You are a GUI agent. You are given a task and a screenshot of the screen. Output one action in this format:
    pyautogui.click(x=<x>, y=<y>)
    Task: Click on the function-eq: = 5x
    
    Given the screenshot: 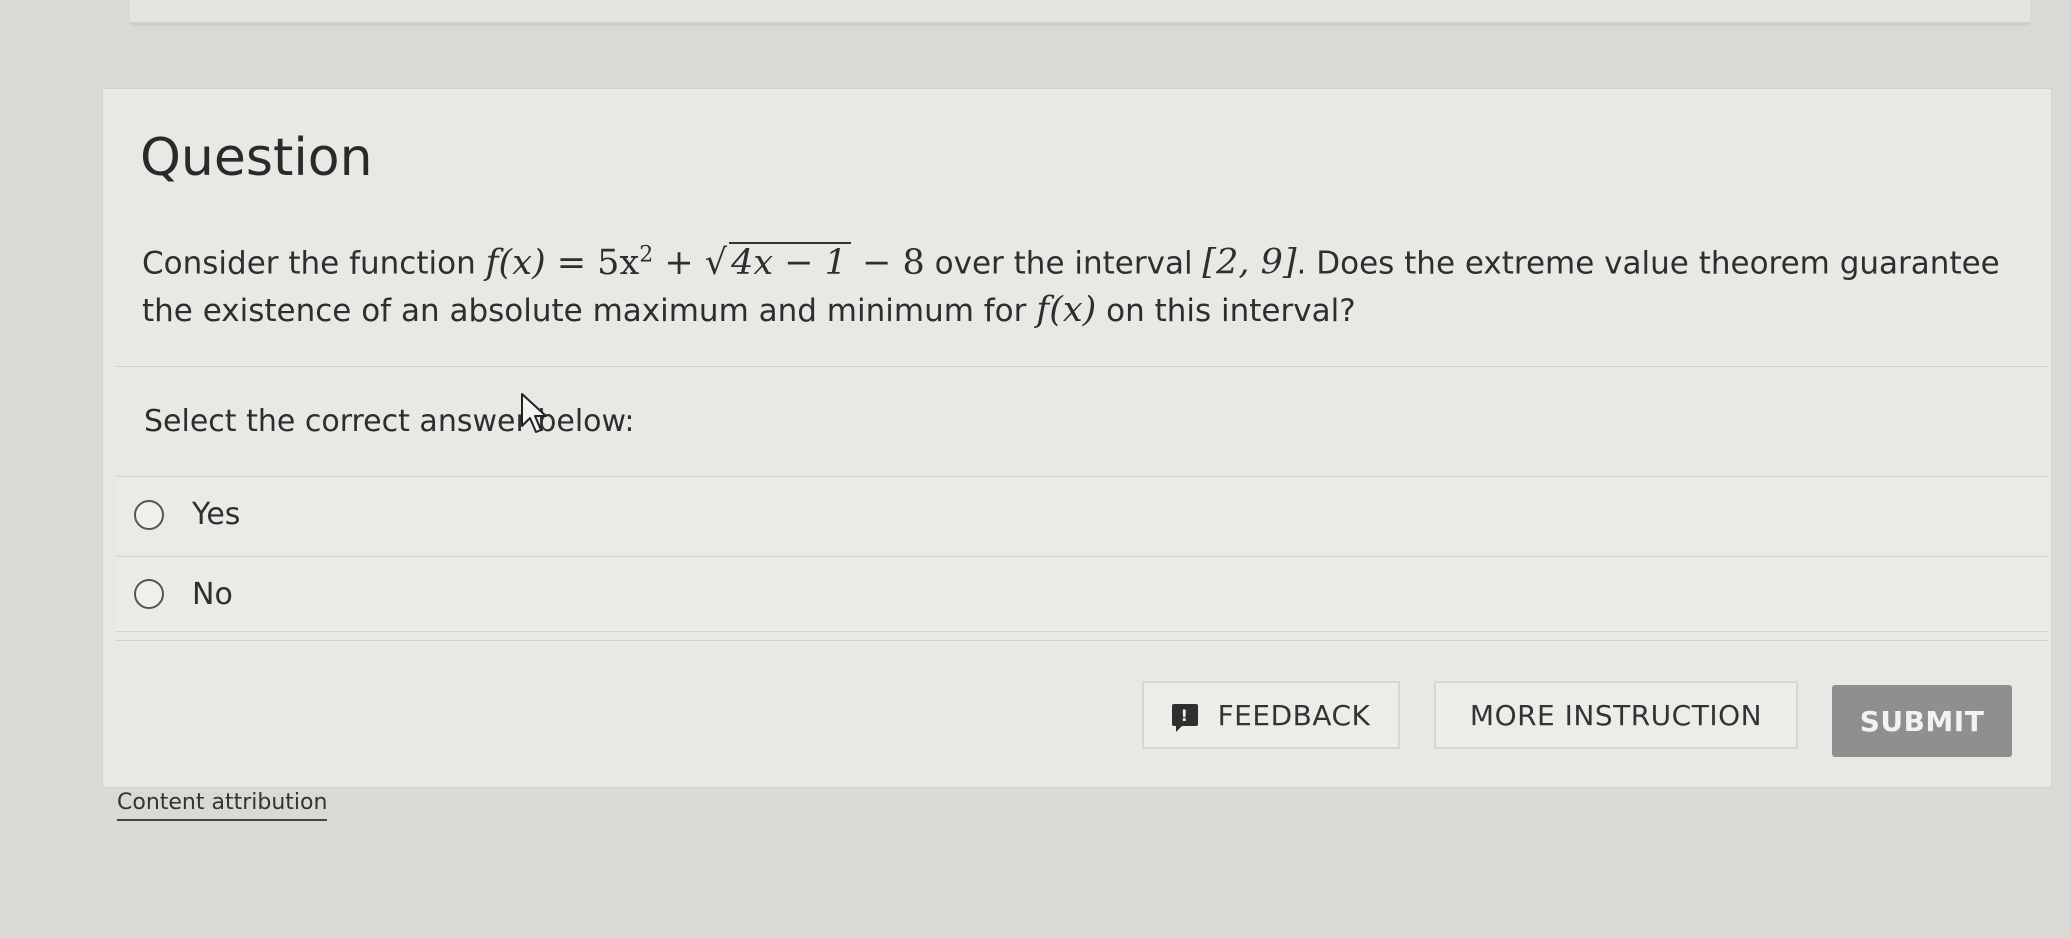 What is the action you would take?
    pyautogui.click(x=592, y=262)
    